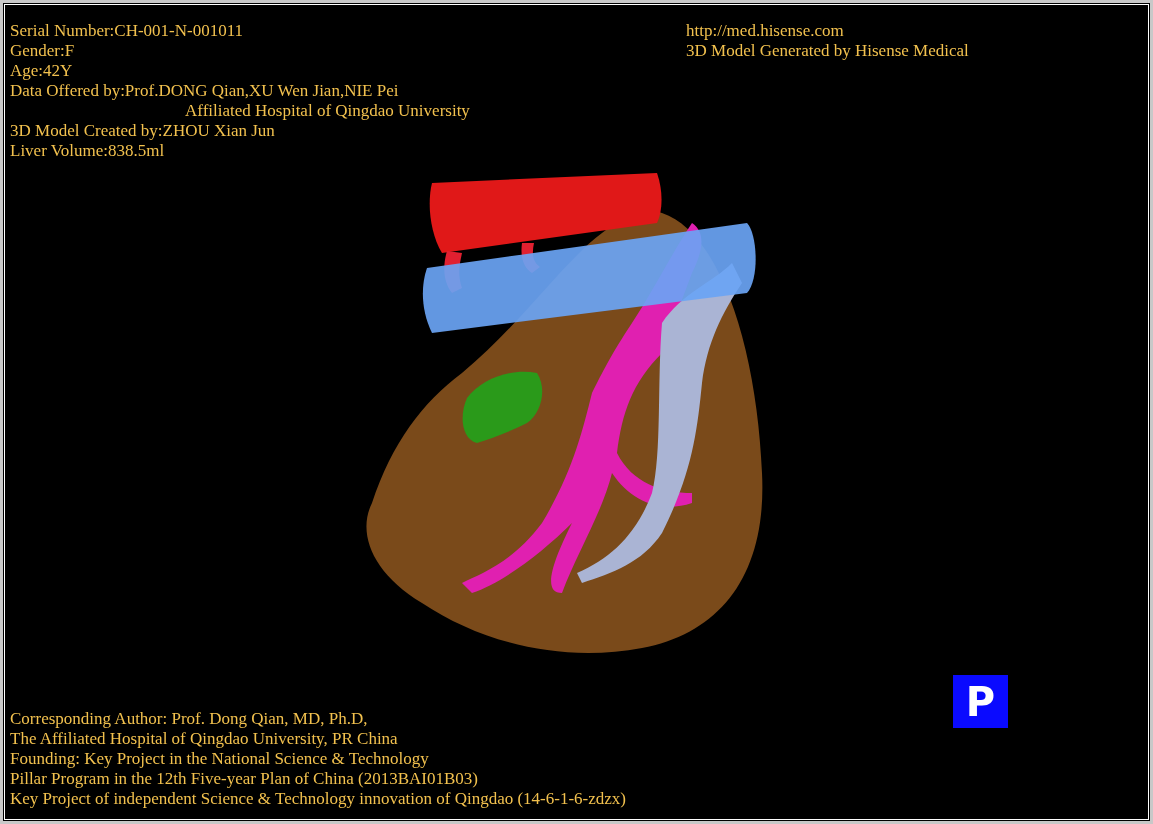 This screenshot has width=1153, height=824. Describe the element at coordinates (828, 51) in the screenshot. I see `info-text: 3D Model Generated by Hisense Medical` at that location.